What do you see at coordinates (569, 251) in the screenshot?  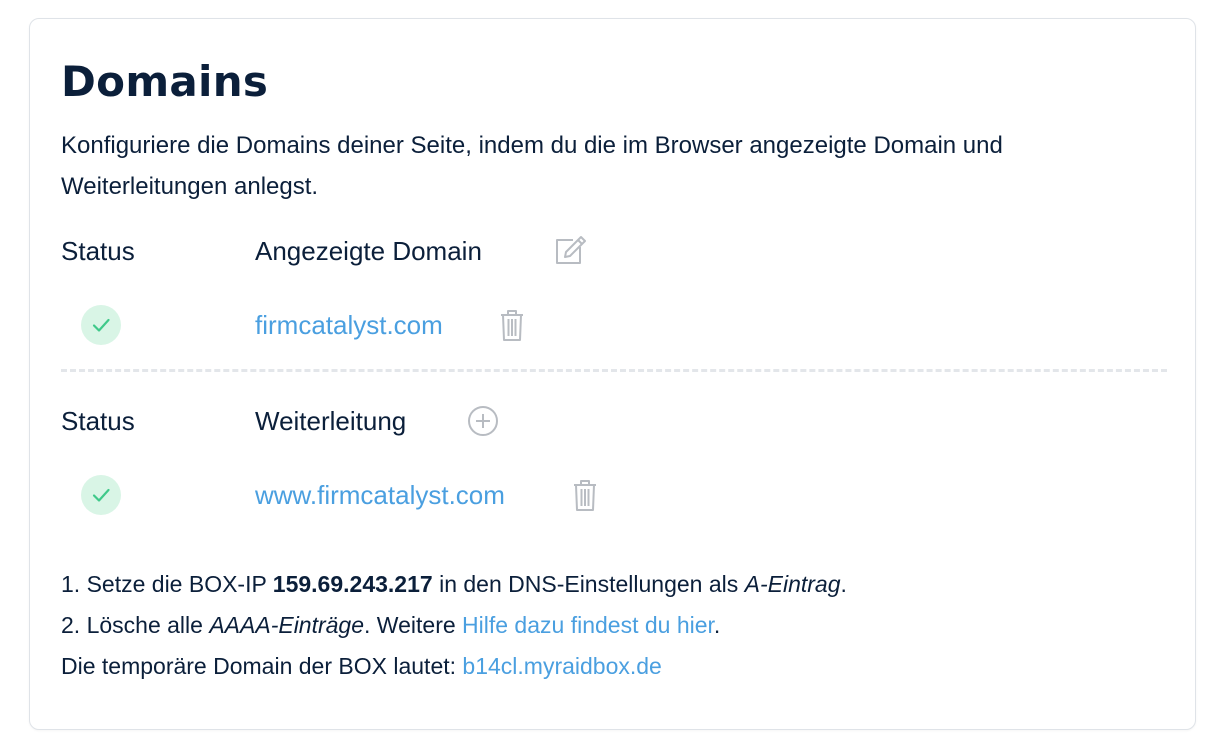 I see `edit-icon` at bounding box center [569, 251].